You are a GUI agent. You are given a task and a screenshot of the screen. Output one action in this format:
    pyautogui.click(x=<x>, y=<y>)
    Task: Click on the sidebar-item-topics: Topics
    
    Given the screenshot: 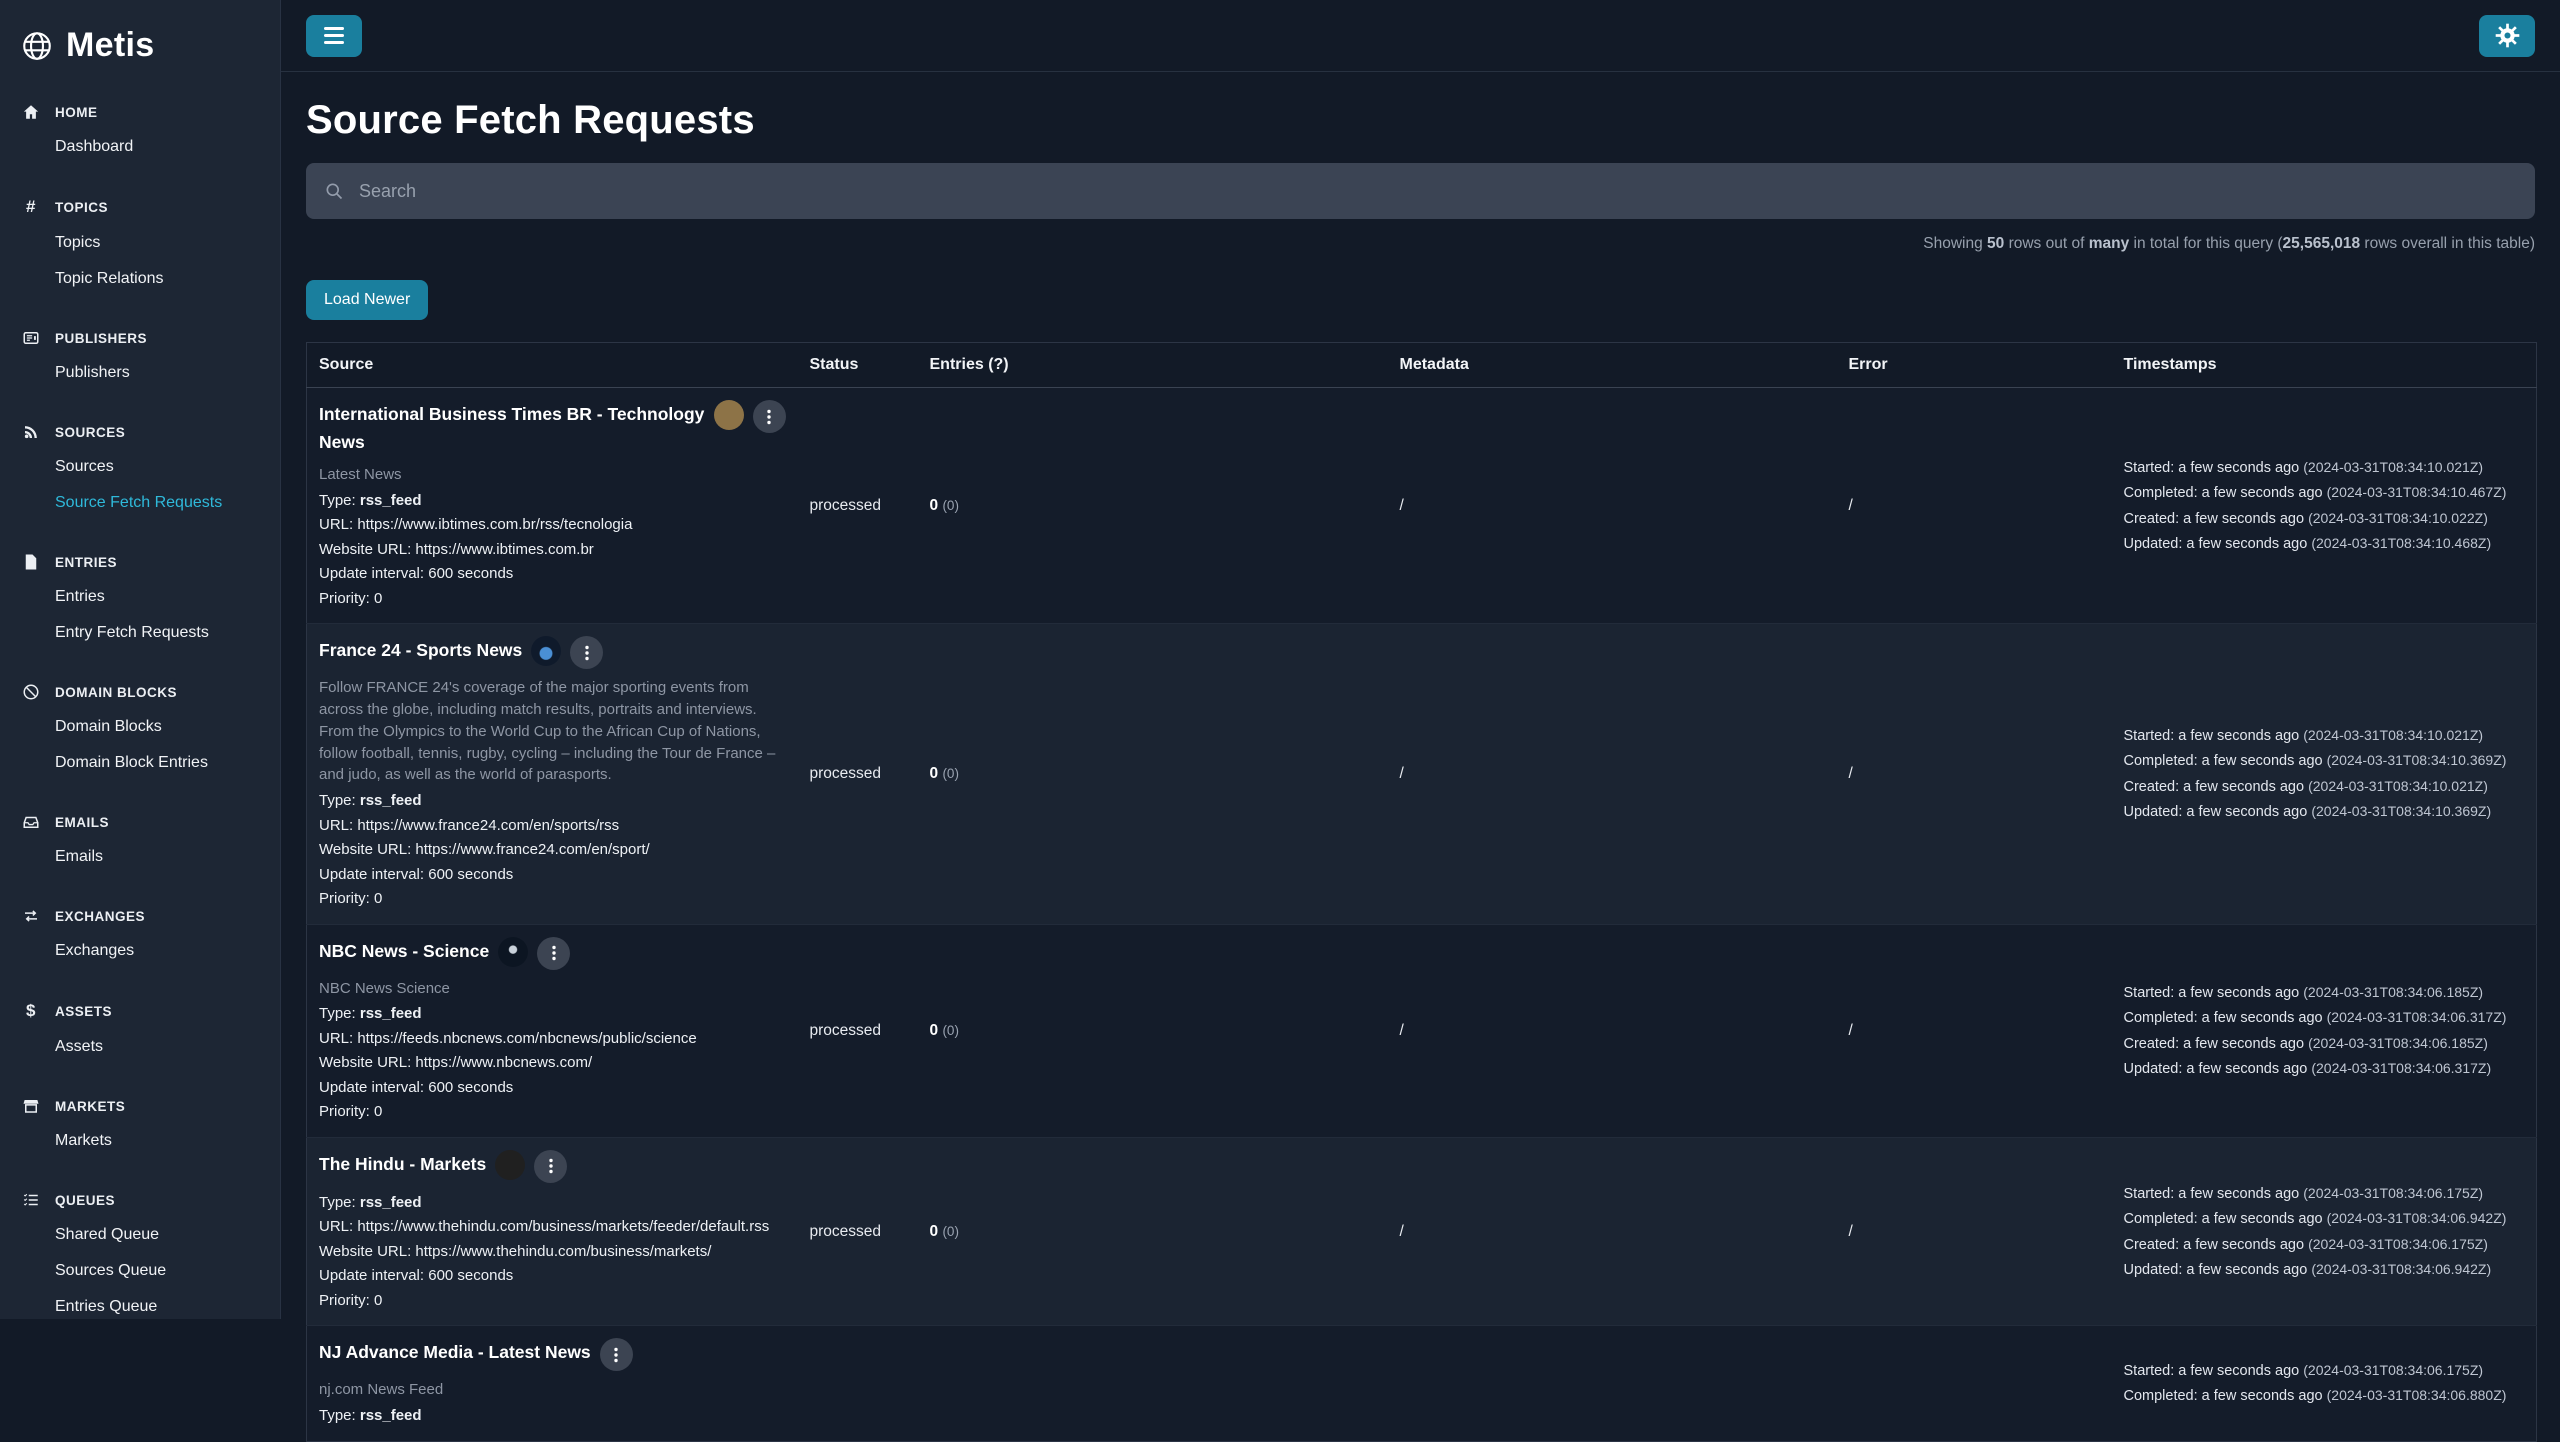 What is the action you would take?
    pyautogui.click(x=140, y=243)
    